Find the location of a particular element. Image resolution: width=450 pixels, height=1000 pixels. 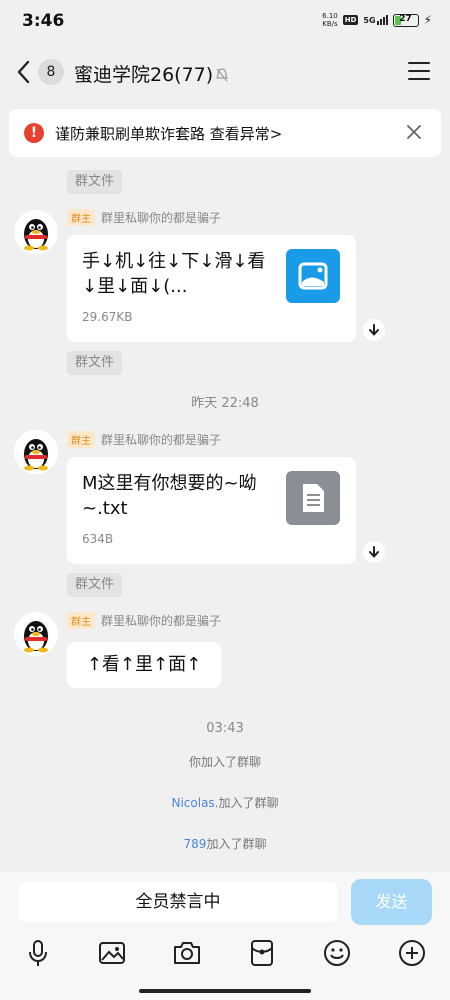

input-toolbar is located at coordinates (225, 954).